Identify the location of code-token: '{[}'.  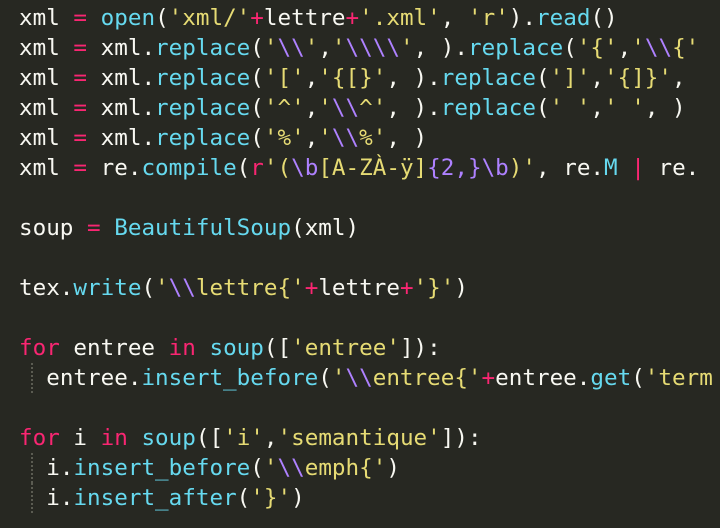
(352, 78).